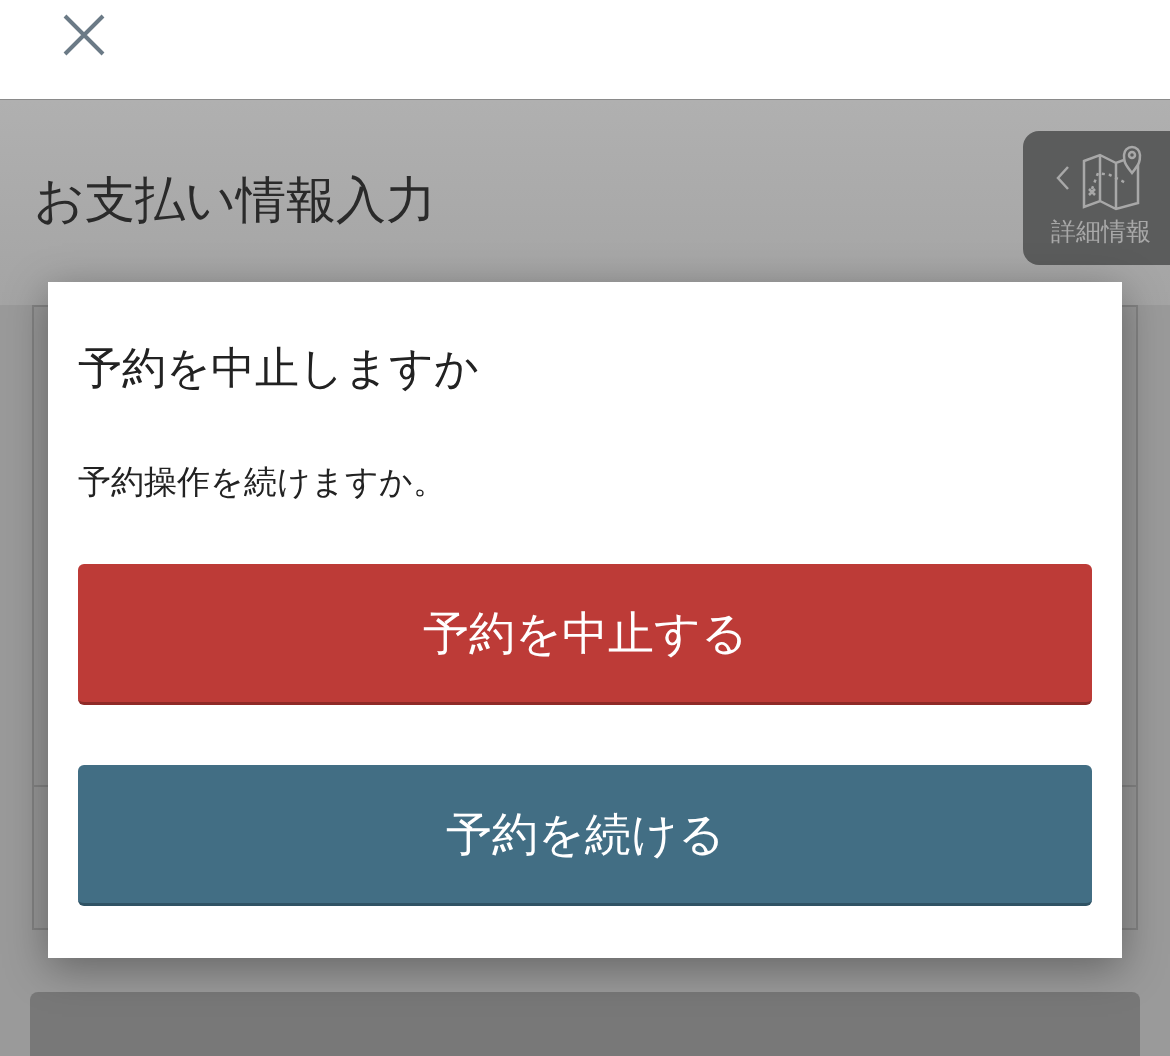 This screenshot has height=1056, width=1170. Describe the element at coordinates (279, 368) in the screenshot. I see `dialog-title: 予約を中止しますか` at that location.